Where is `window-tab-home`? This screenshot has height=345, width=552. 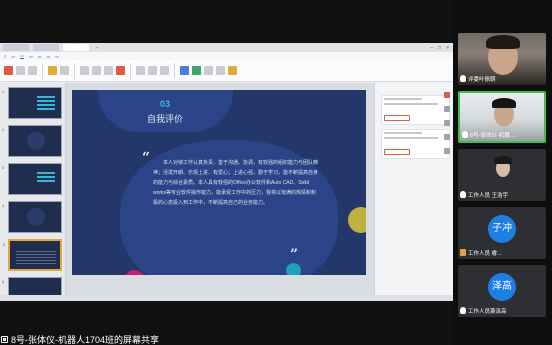
window-tab-home is located at coordinates (16, 47).